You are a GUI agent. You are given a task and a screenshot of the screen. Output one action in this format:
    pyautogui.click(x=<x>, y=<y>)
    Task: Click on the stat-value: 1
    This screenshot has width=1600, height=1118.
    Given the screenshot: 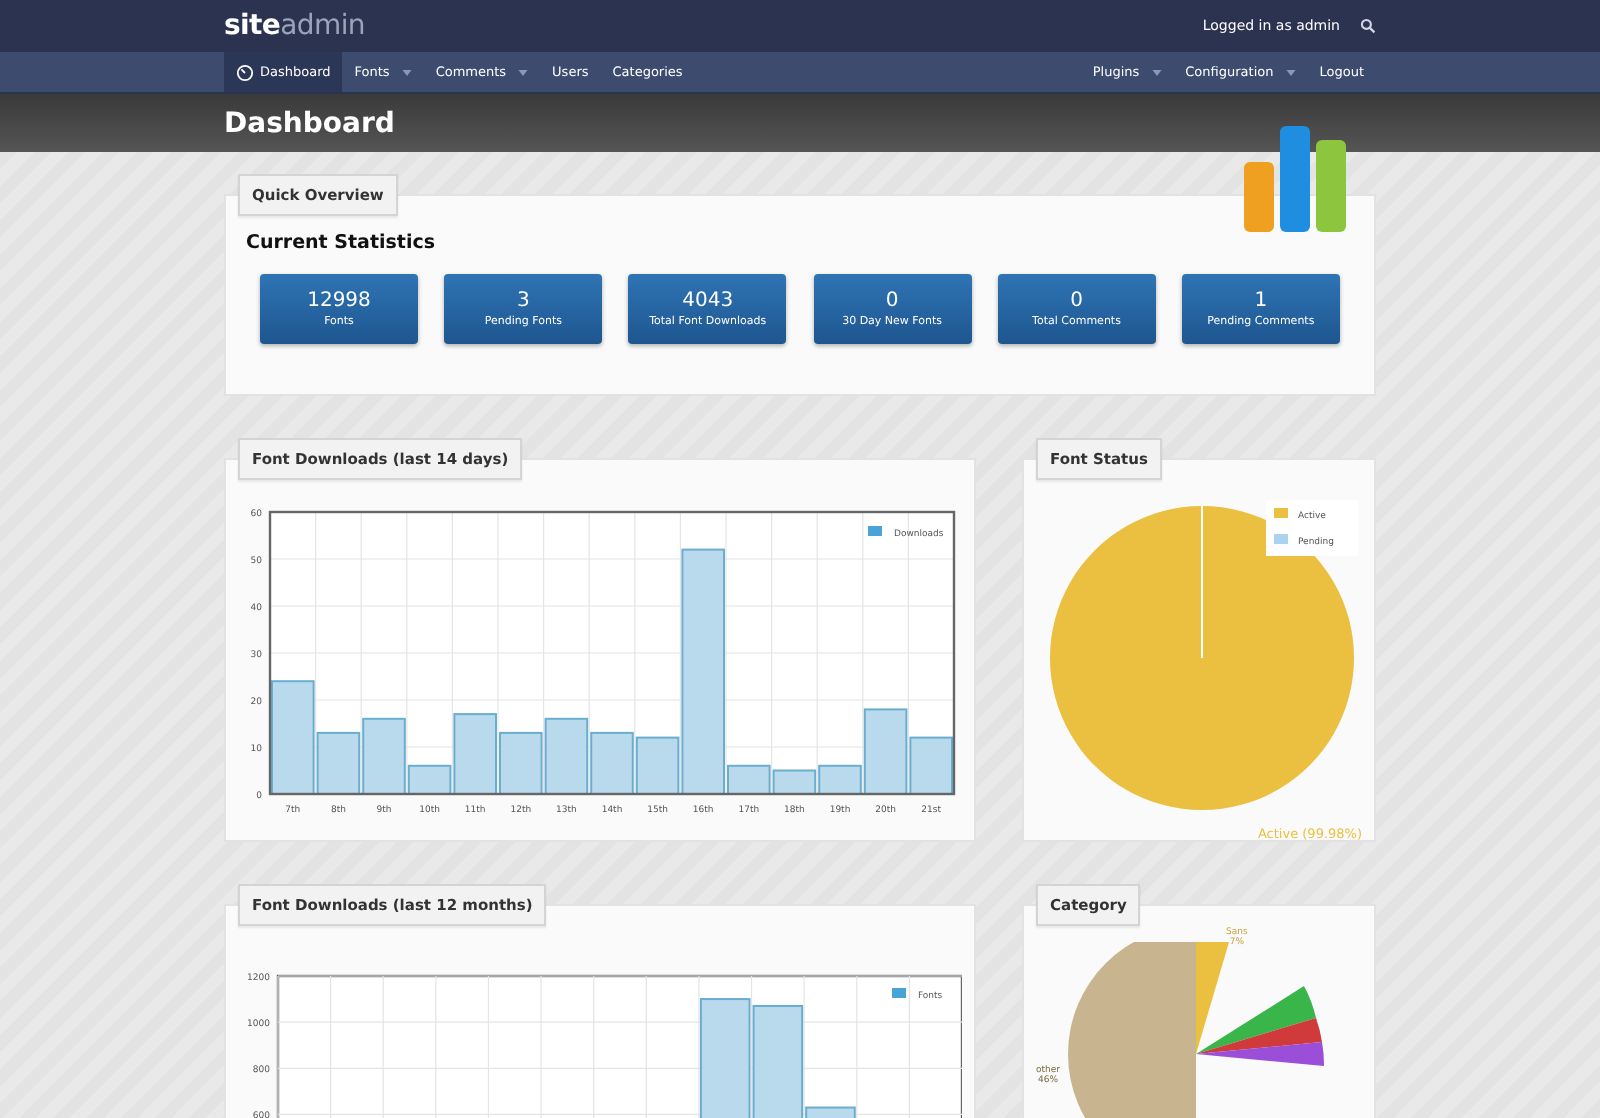 What is the action you would take?
    pyautogui.click(x=1261, y=301)
    